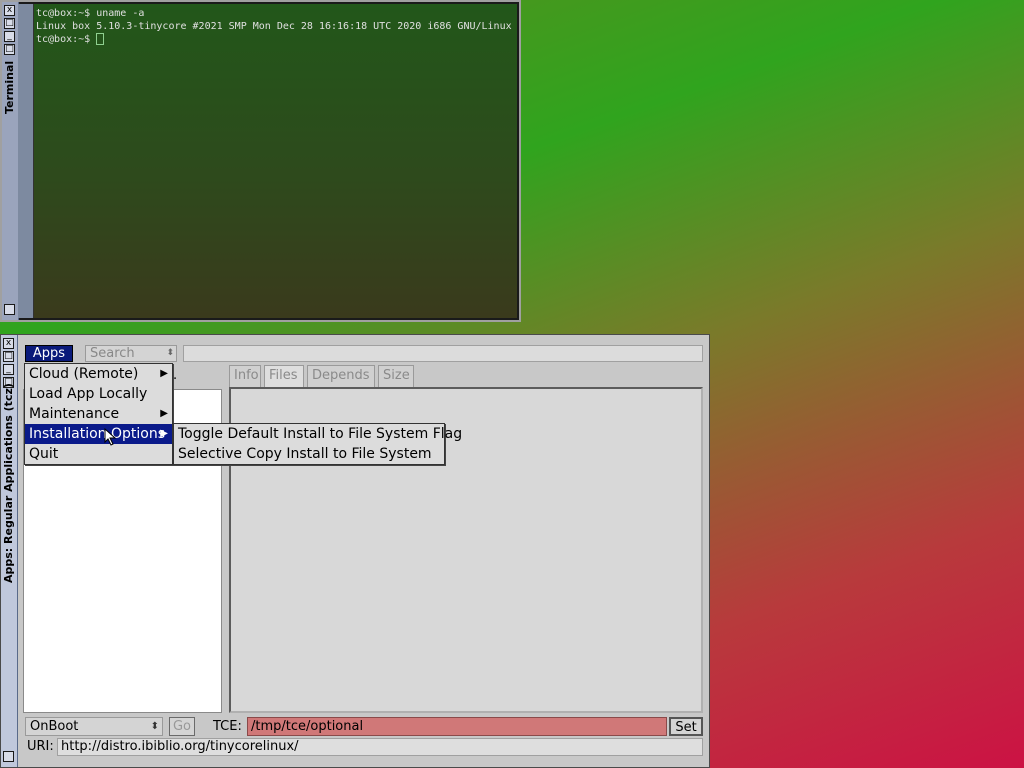 This screenshot has width=1024, height=768. Describe the element at coordinates (26, 161) in the screenshot. I see `terminal-scrollbar` at that location.